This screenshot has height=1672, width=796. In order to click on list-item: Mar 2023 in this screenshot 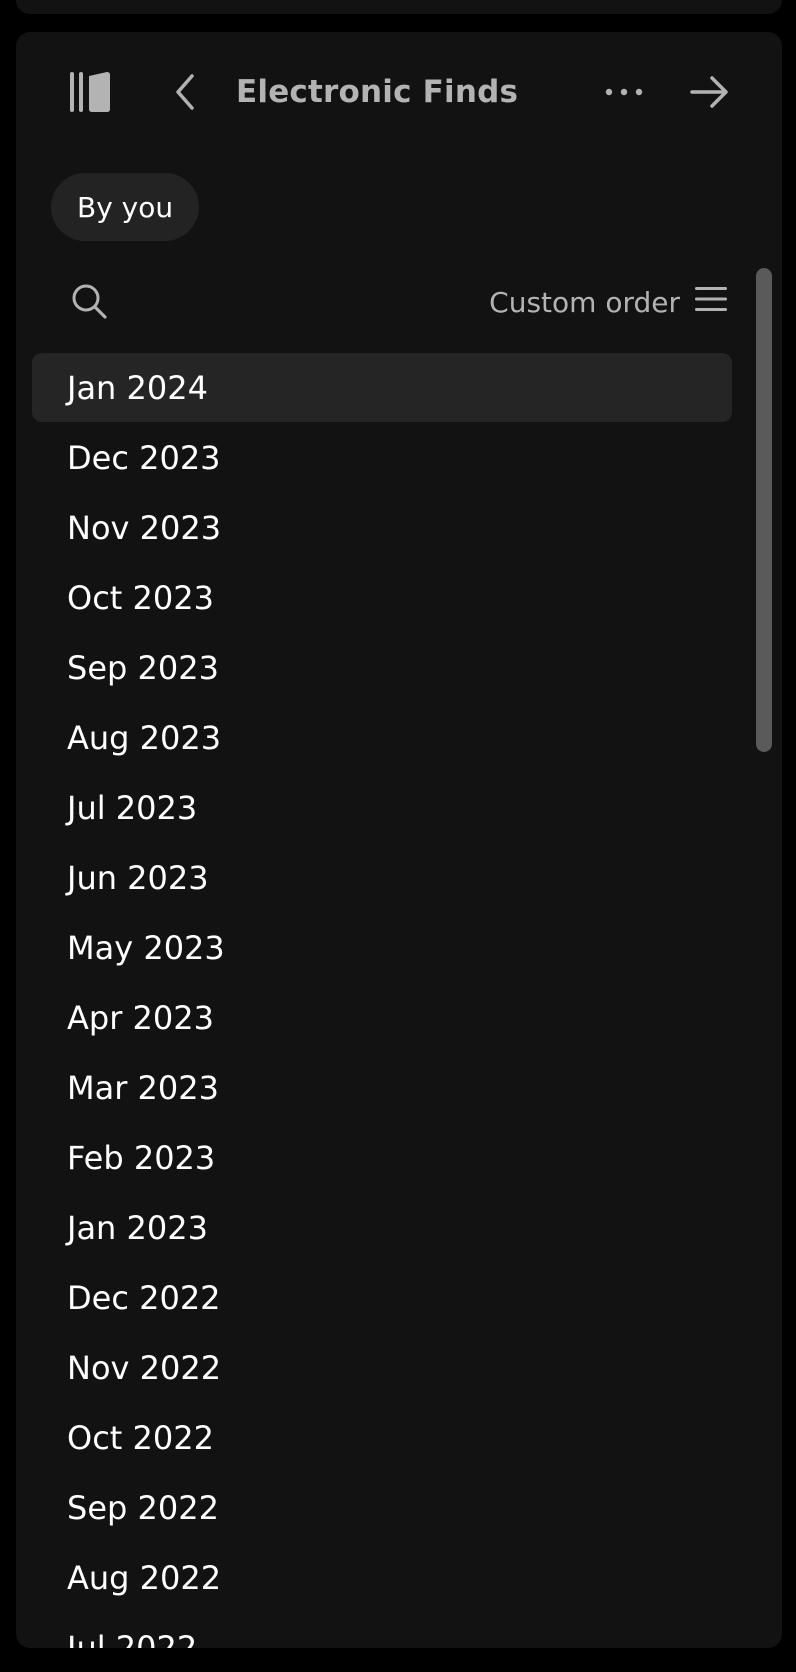, I will do `click(382, 1088)`.